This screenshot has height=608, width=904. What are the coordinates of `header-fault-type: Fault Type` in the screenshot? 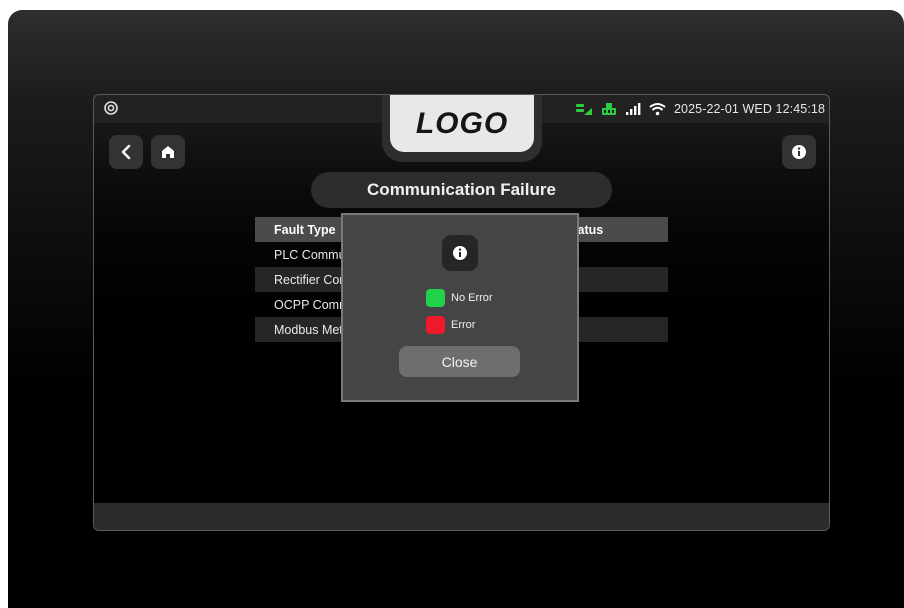 It's located at (305, 229).